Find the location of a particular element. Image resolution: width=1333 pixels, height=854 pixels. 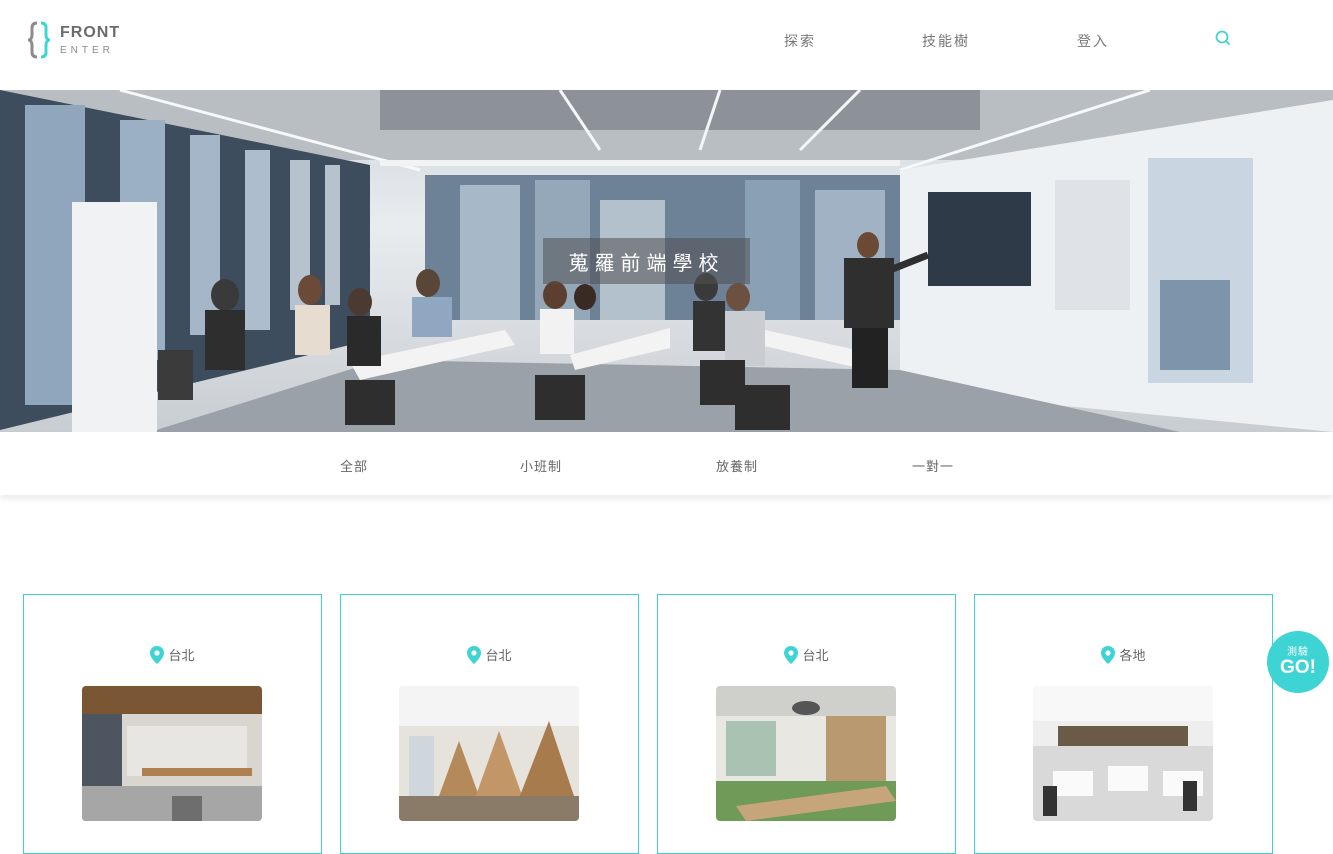

nav-explore: 探索 is located at coordinates (800, 41).